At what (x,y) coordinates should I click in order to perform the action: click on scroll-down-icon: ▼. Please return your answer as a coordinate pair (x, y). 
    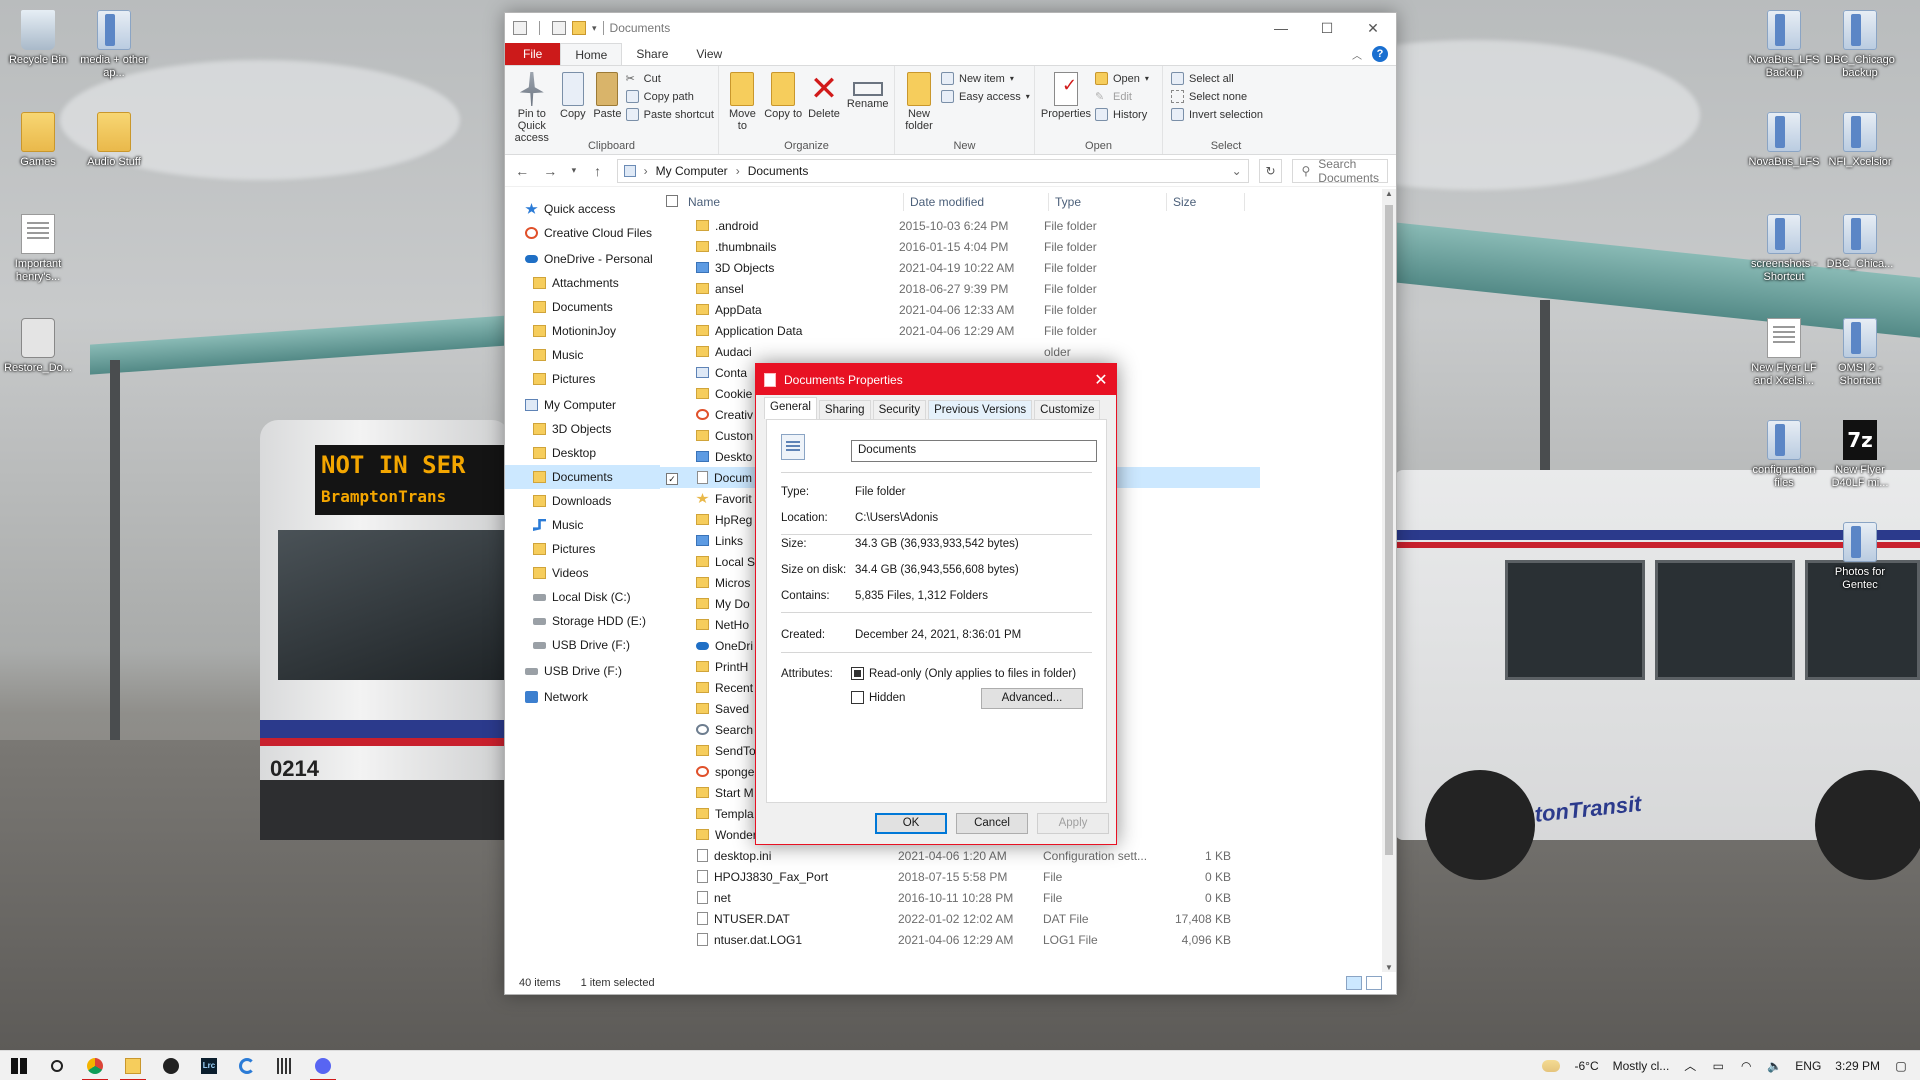
    Looking at the image, I should click on (1389, 967).